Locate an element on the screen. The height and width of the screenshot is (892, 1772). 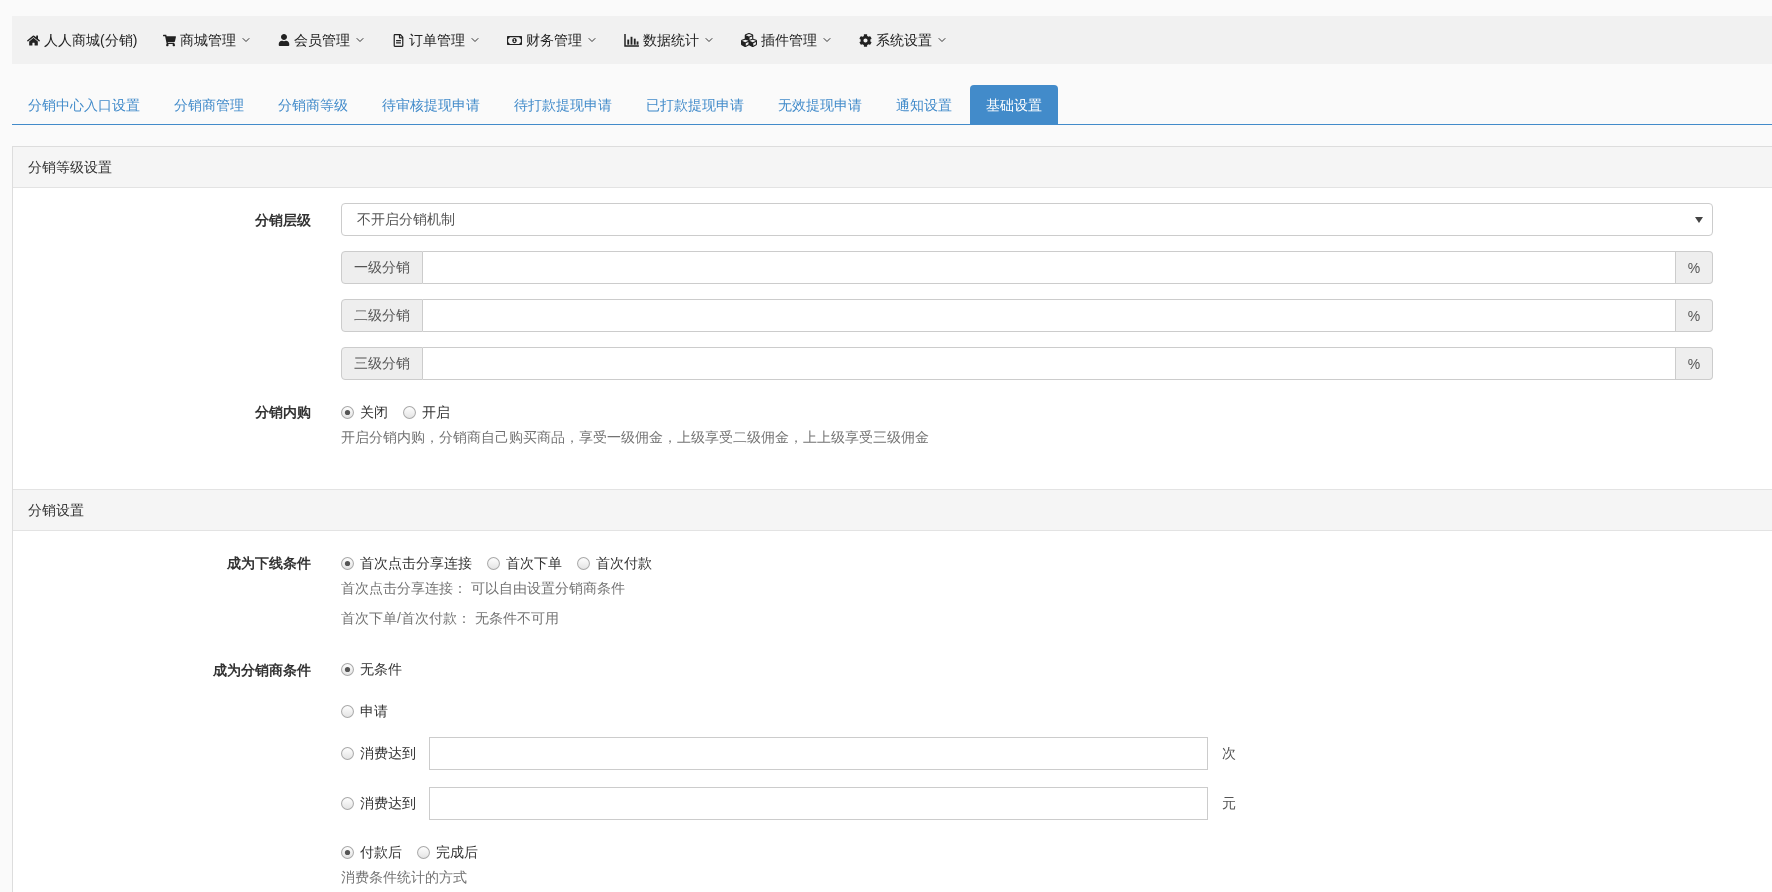
nav-menu-item: 订单管理 is located at coordinates (437, 40).